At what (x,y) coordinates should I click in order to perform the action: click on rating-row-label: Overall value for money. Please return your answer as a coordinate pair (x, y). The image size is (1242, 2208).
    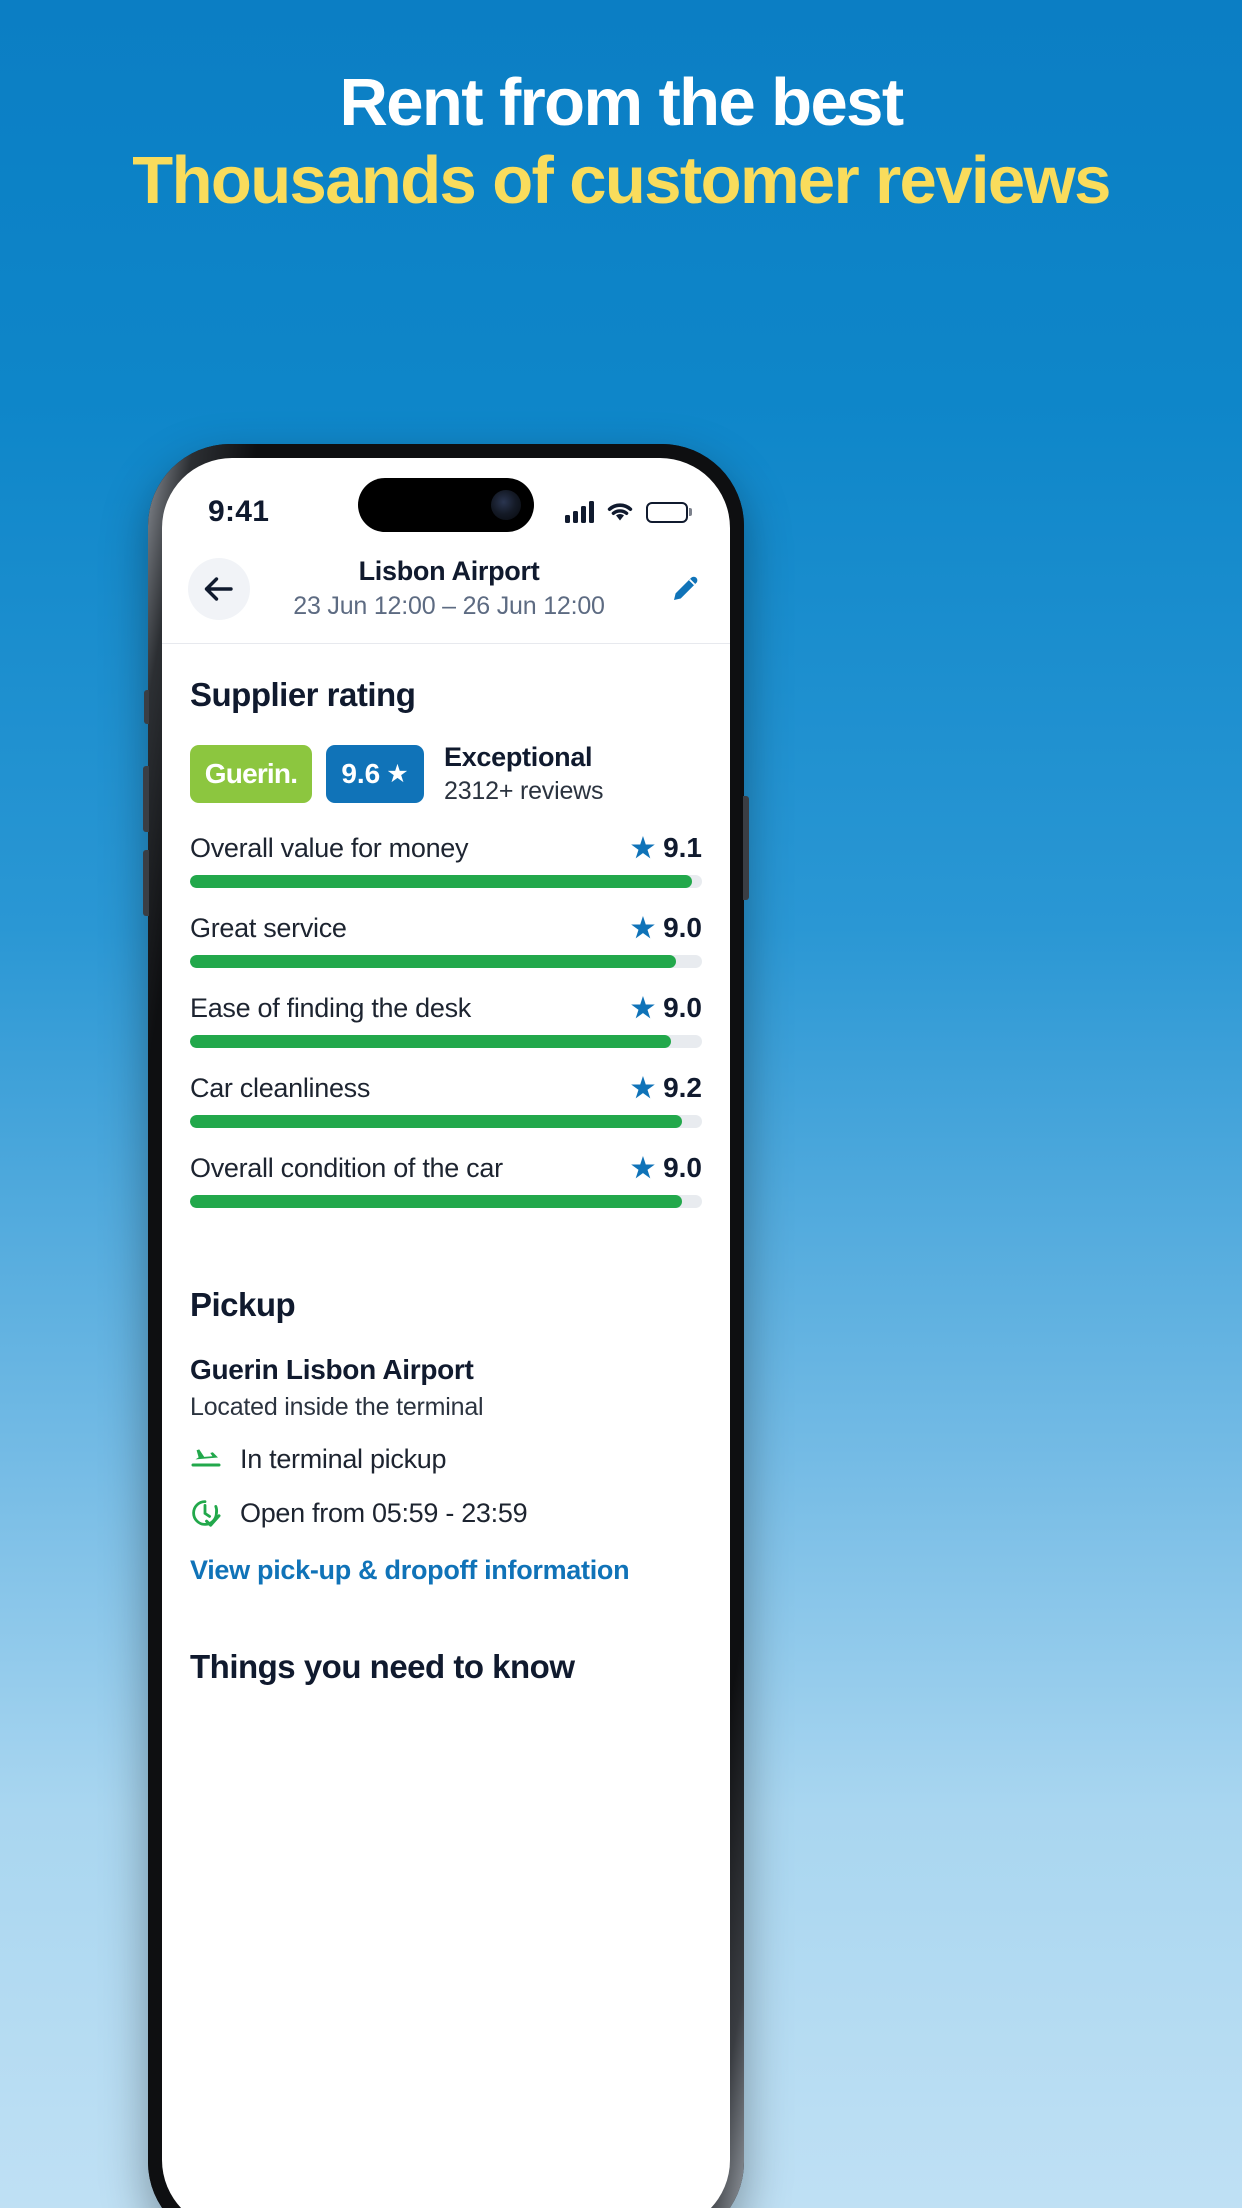
    Looking at the image, I should click on (329, 847).